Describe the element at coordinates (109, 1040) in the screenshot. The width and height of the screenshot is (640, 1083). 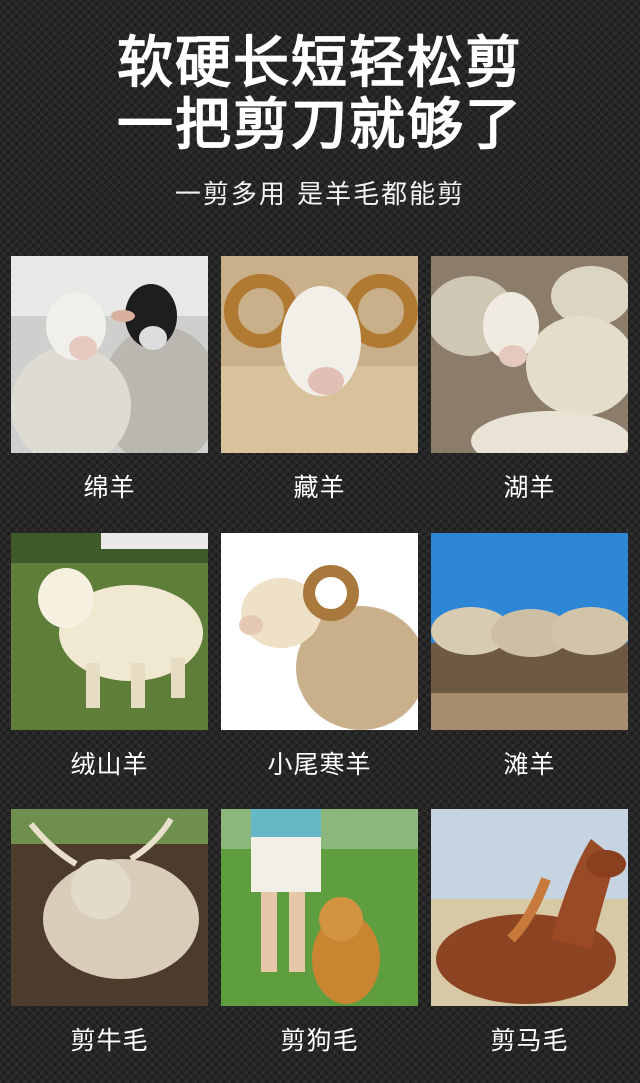
I see `card-label: 剪牛毛` at that location.